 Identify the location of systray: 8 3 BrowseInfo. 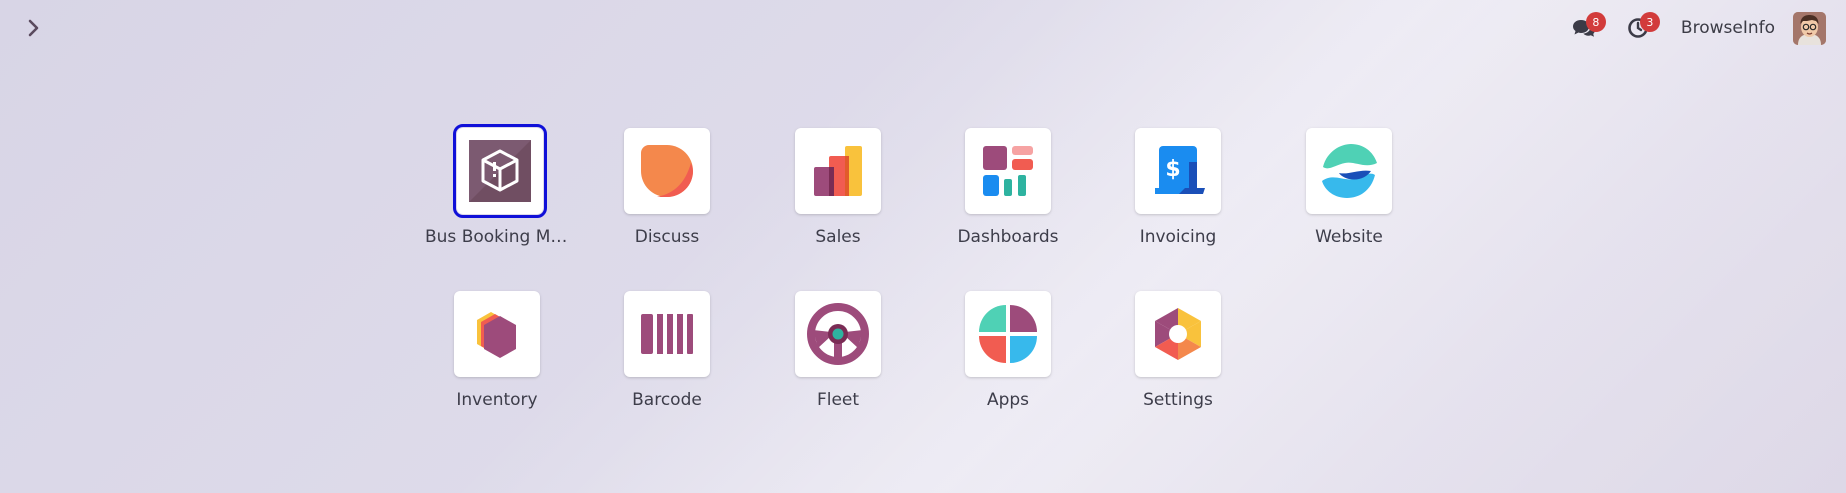
(1698, 28).